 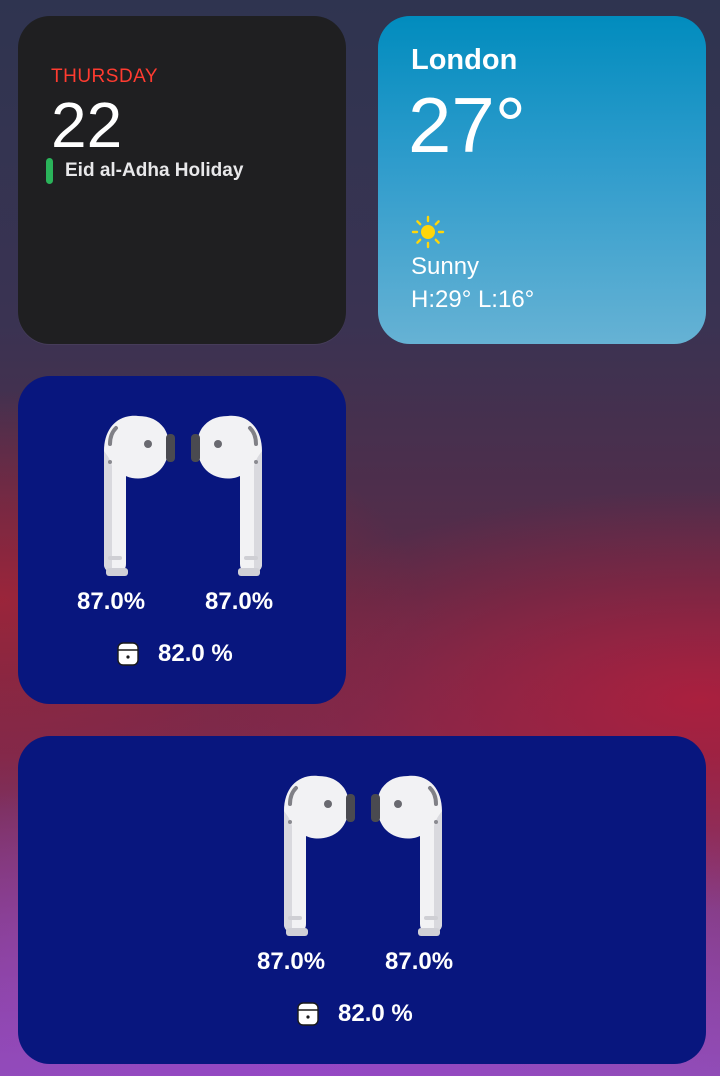 What do you see at coordinates (473, 299) in the screenshot?
I see `weather-high-low: H:29° L:16°` at bounding box center [473, 299].